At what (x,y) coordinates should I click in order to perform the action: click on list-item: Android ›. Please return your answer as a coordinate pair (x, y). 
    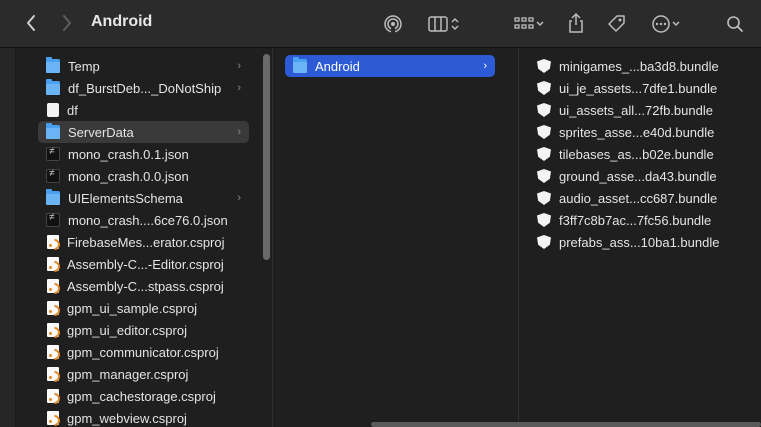
    Looking at the image, I should click on (390, 66).